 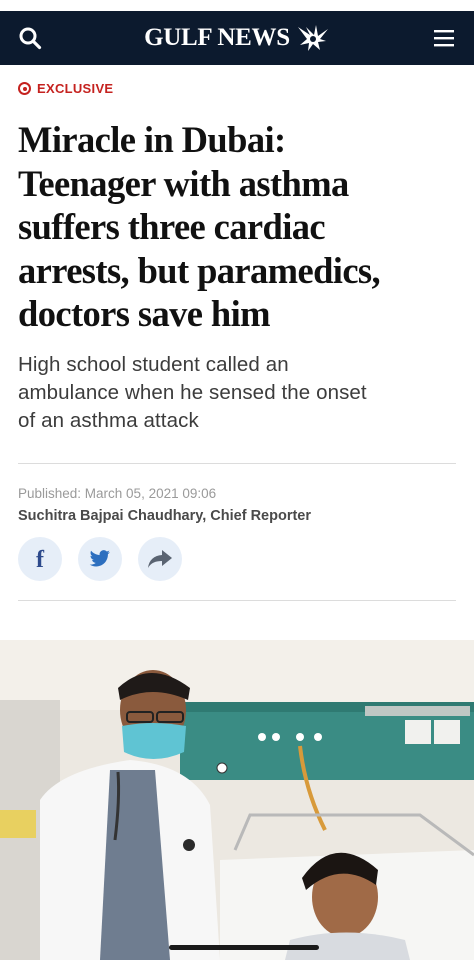 What do you see at coordinates (183, 183) in the screenshot?
I see `headline-line: Teenager with asthma` at bounding box center [183, 183].